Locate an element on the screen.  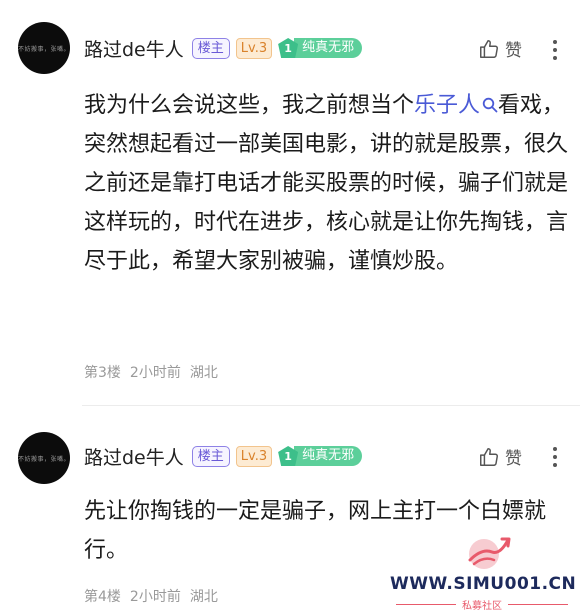
title-badge: 1 纯真无邪 is located at coordinates (320, 456).